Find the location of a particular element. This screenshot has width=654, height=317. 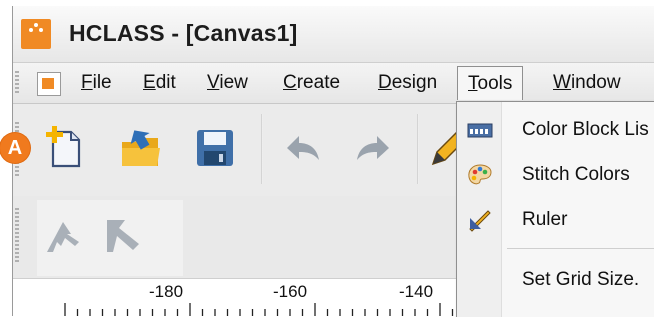

open-folder-icon is located at coordinates (141, 148).